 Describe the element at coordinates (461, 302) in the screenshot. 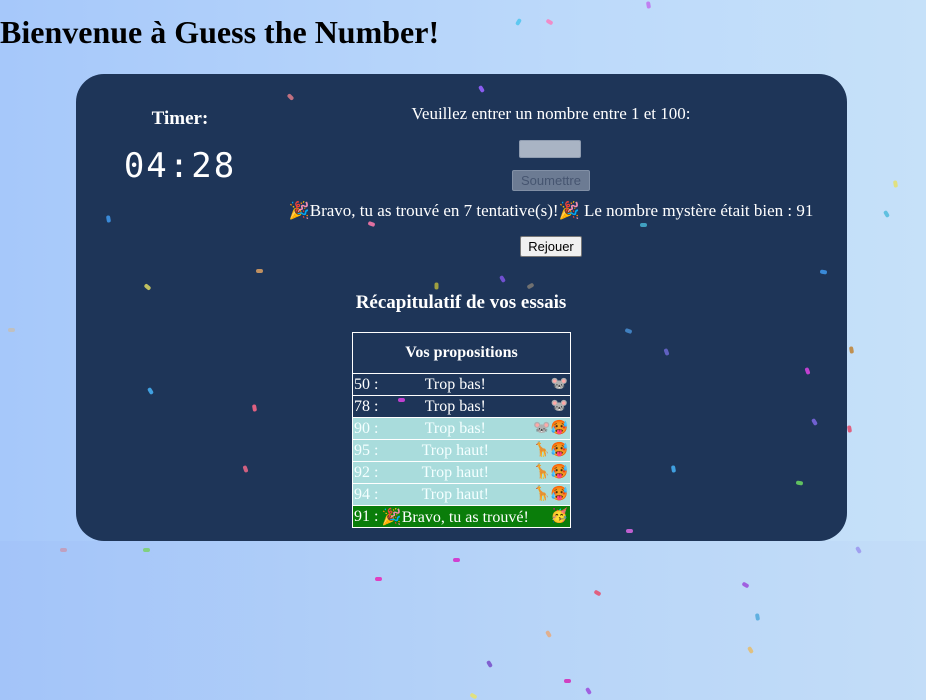

I see `recap-title: Récapitulatif de vos essais` at that location.